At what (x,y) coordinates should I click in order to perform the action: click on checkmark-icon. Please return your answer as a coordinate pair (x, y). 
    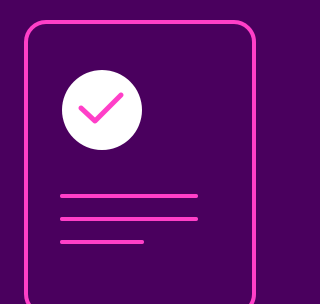
    Looking at the image, I should click on (101, 108).